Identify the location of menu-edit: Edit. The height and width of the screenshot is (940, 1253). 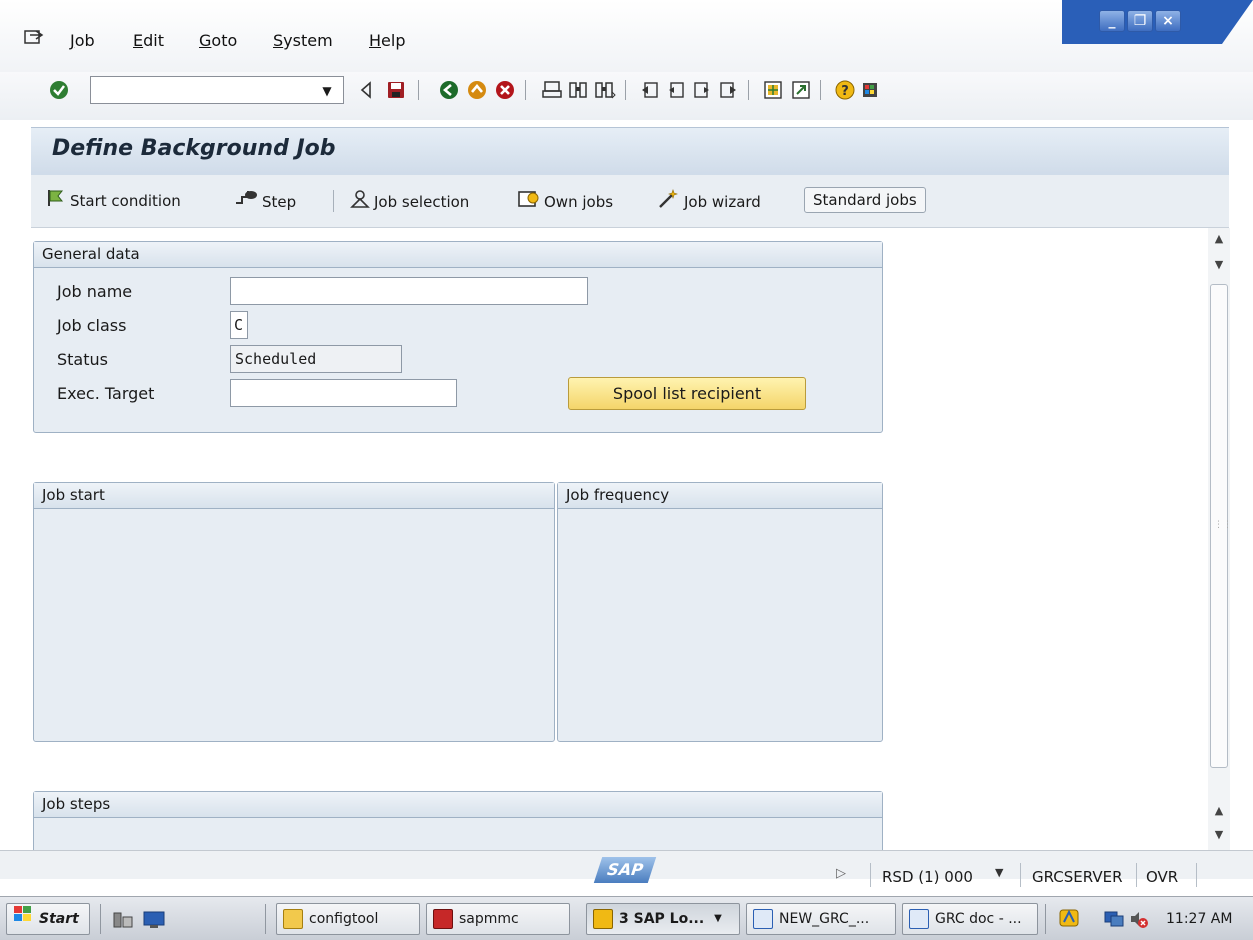
(148, 40).